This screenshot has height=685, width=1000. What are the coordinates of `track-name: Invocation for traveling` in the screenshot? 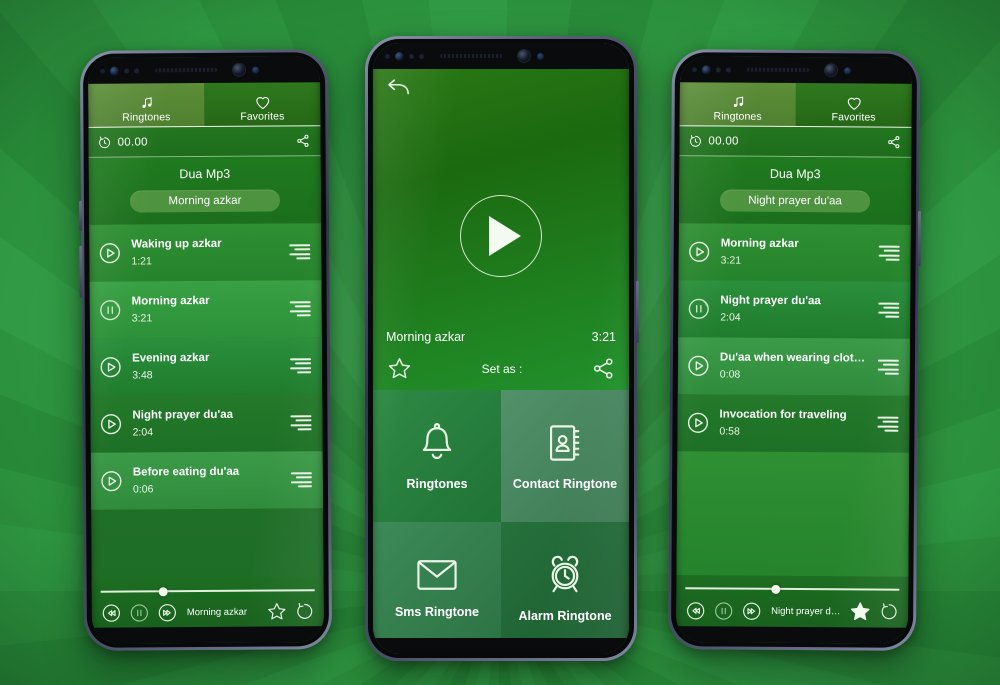 It's located at (783, 415).